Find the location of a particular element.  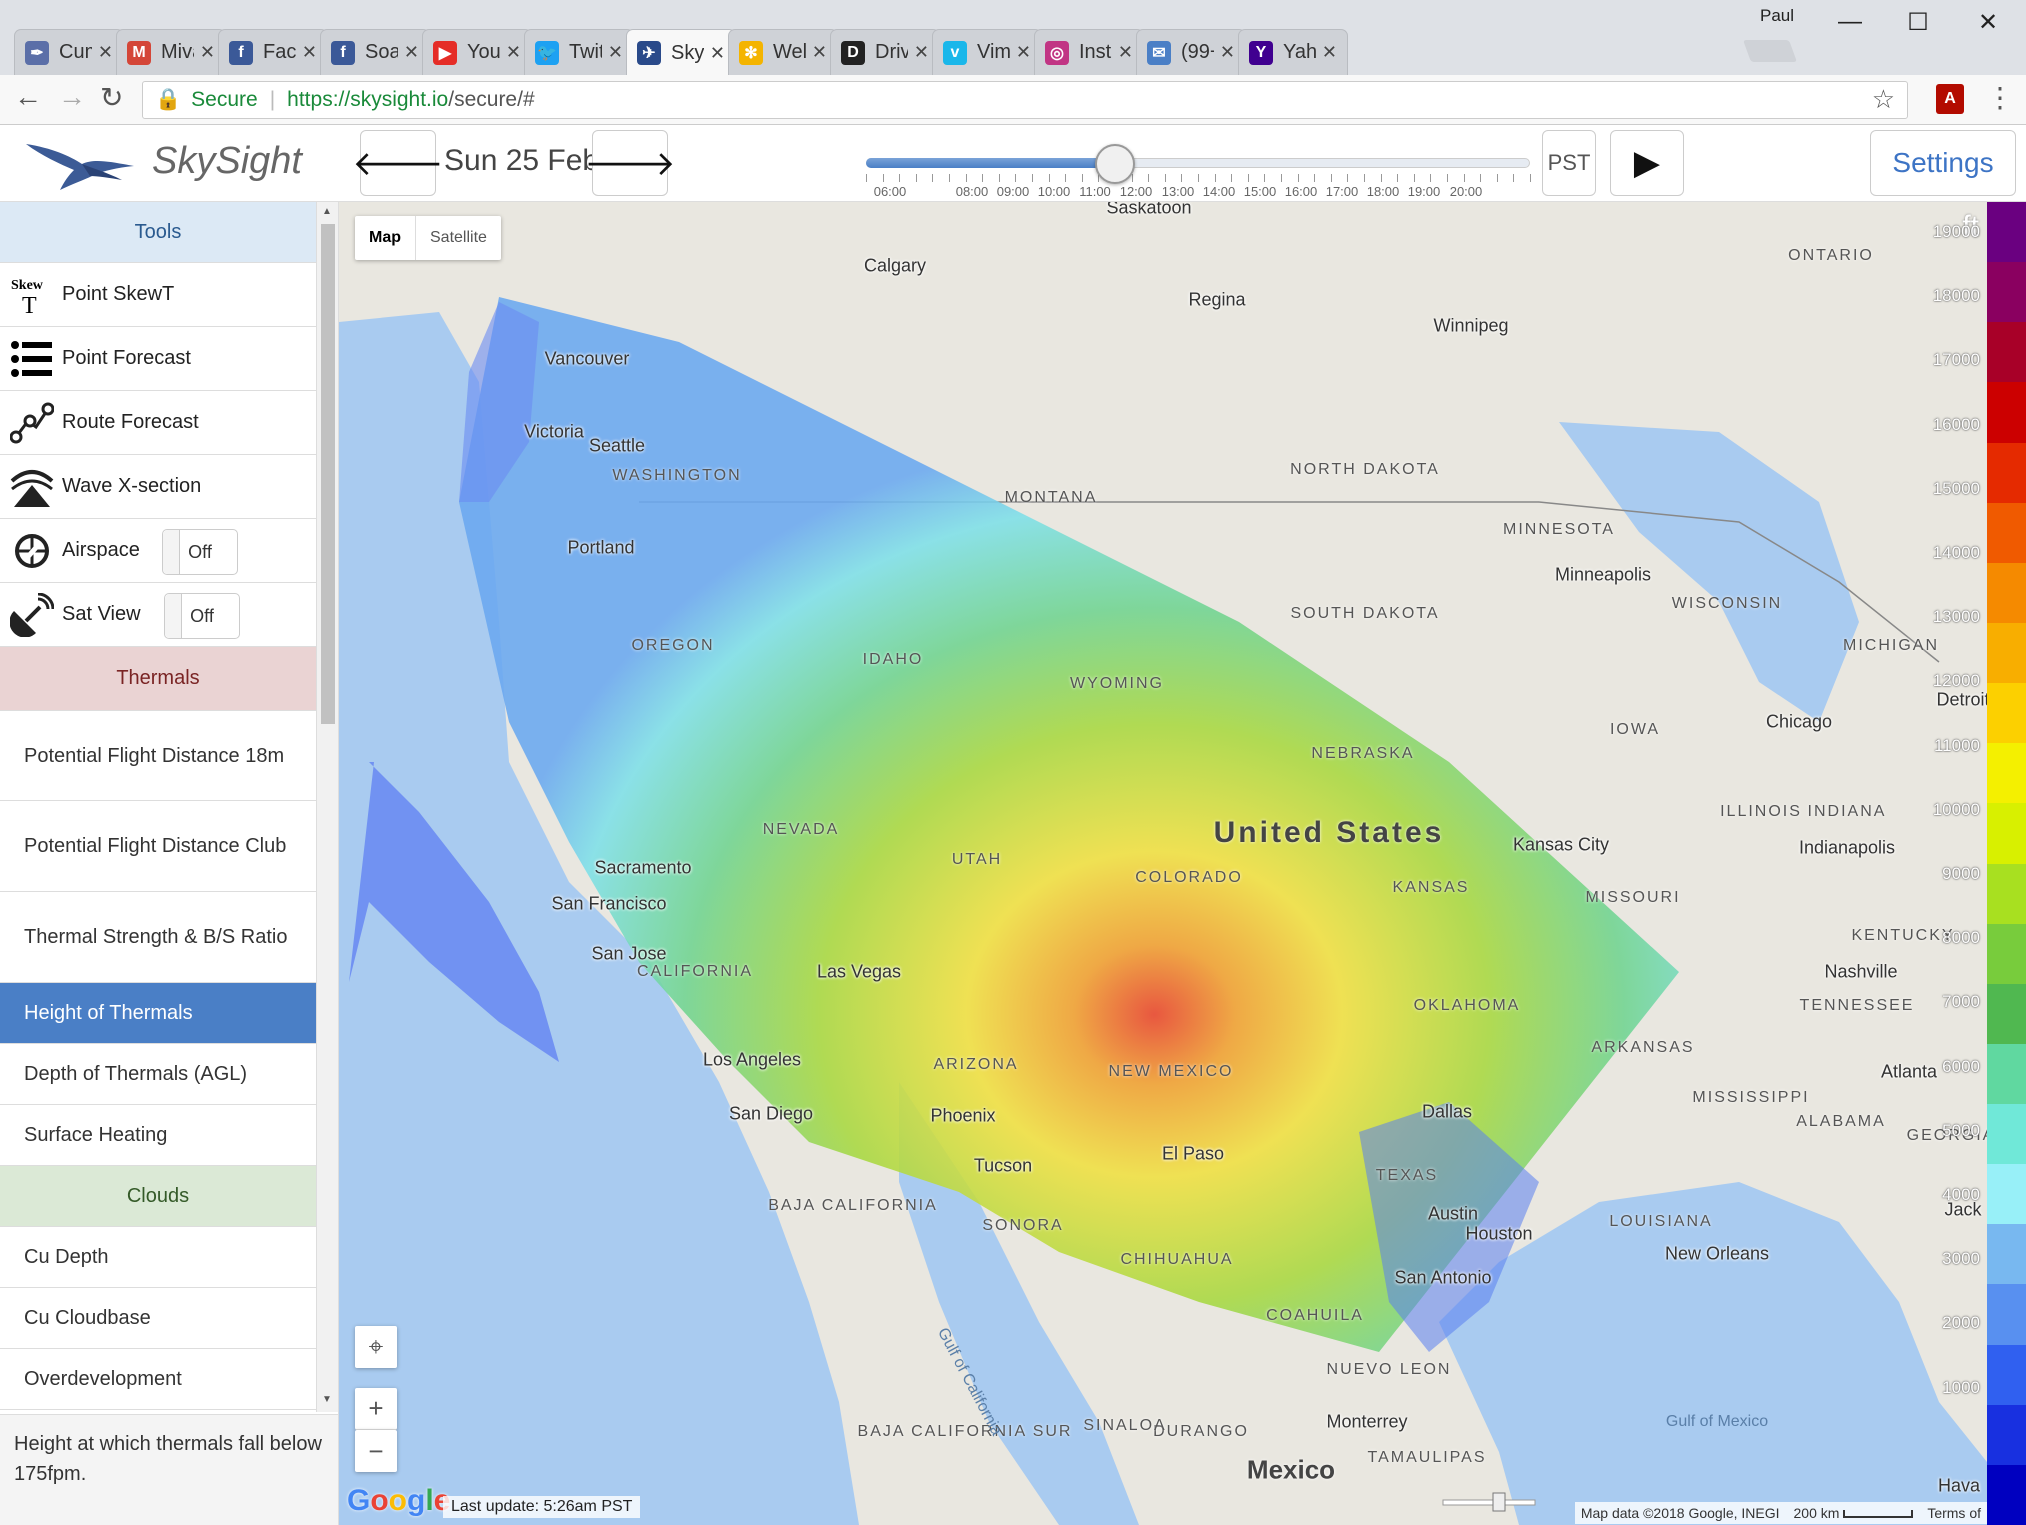

time-label: 12:00 is located at coordinates (1136, 191).